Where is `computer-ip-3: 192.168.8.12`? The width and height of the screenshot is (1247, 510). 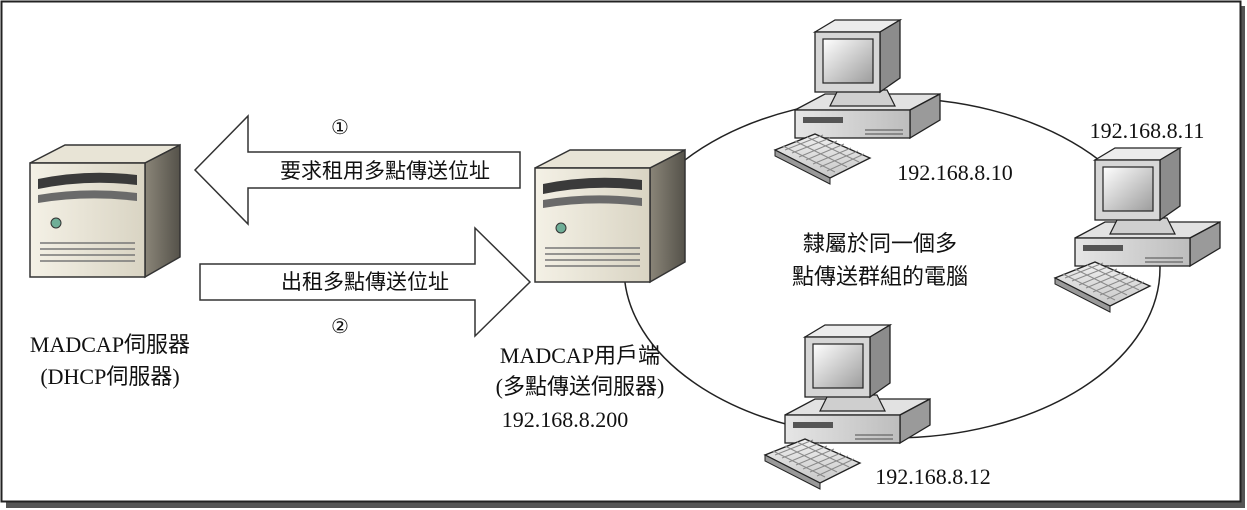 computer-ip-3: 192.168.8.12 is located at coordinates (933, 476).